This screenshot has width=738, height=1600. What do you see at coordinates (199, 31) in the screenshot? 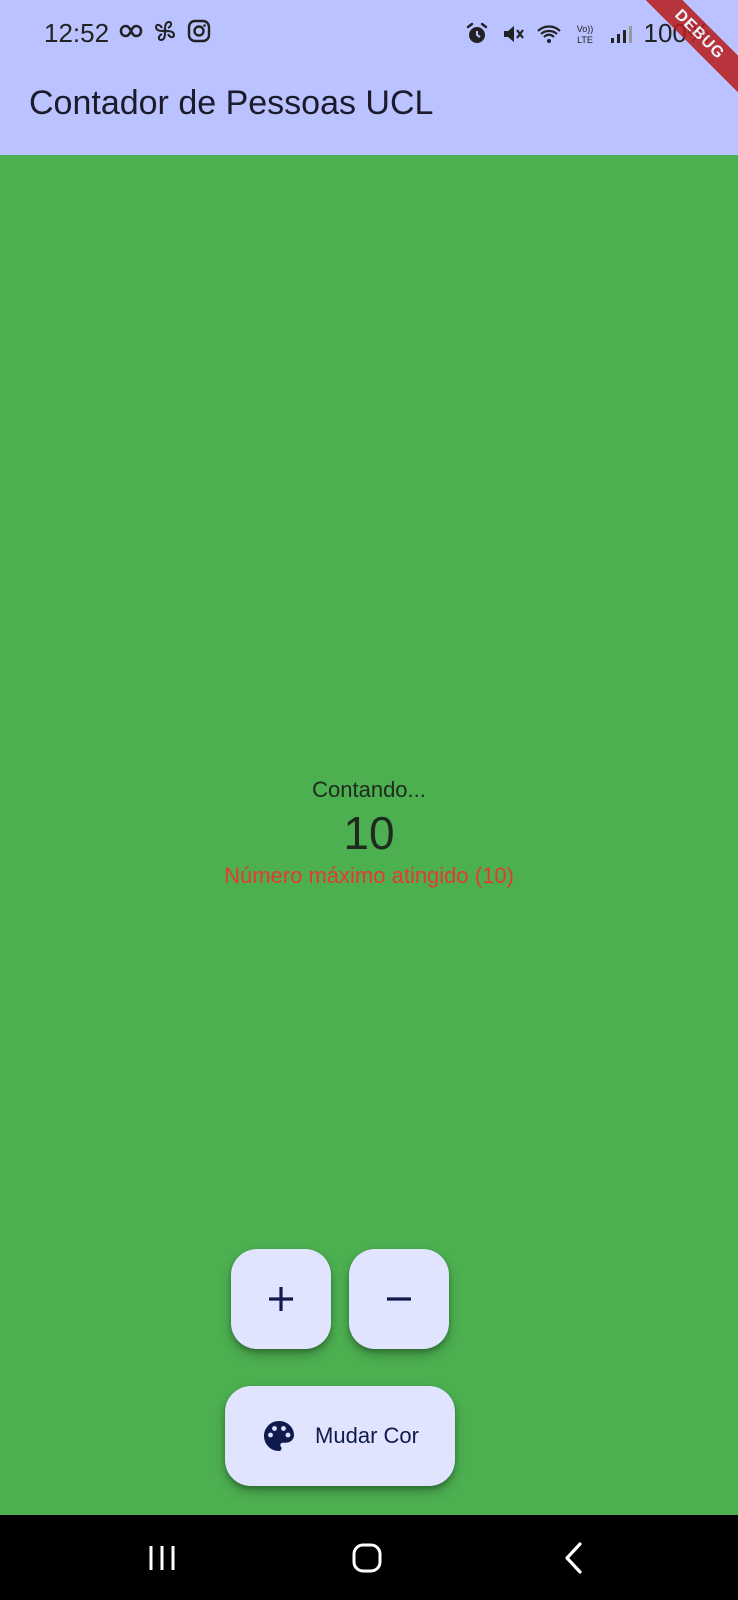
I see `instagram-icon` at bounding box center [199, 31].